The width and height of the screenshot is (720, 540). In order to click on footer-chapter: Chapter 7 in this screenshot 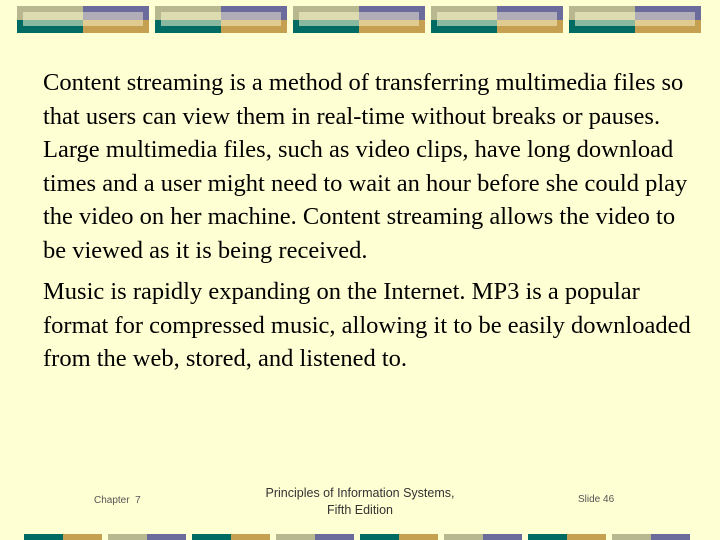, I will do `click(117, 500)`.